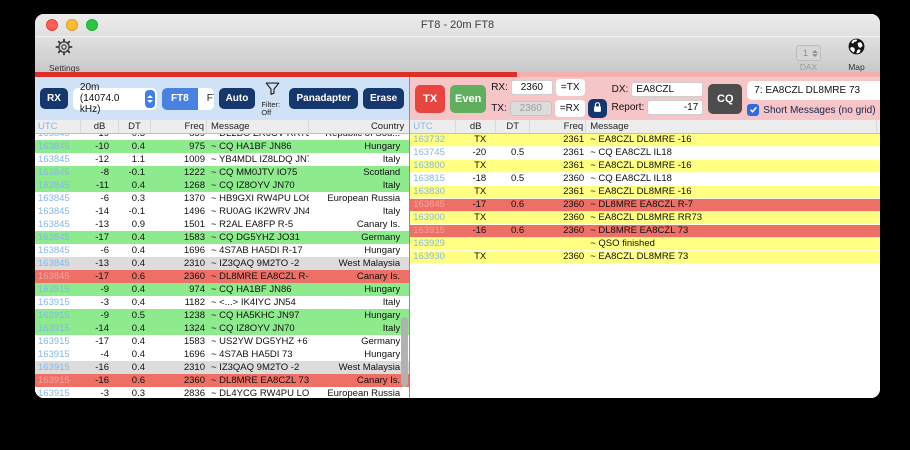  What do you see at coordinates (104, 289) in the screenshot?
I see `cell-db: -9` at bounding box center [104, 289].